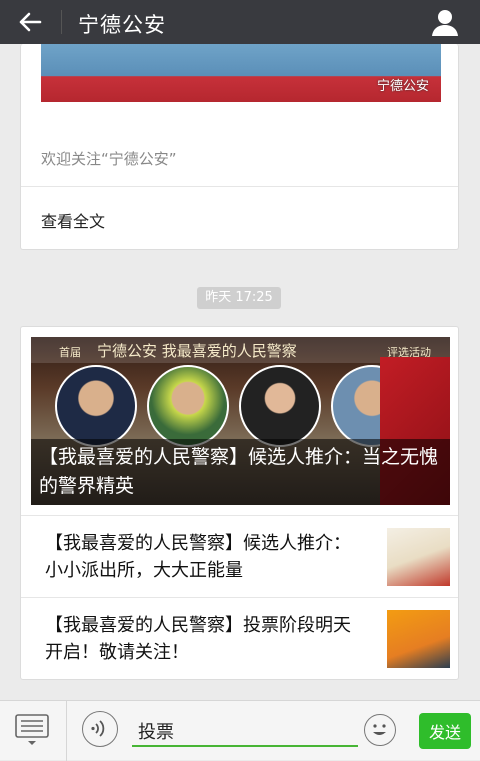 The height and width of the screenshot is (761, 480). I want to click on hero-caption-bar: 【我最喜爱的人民警察】候选人推介：当之无愧的警界精英, so click(240, 472).